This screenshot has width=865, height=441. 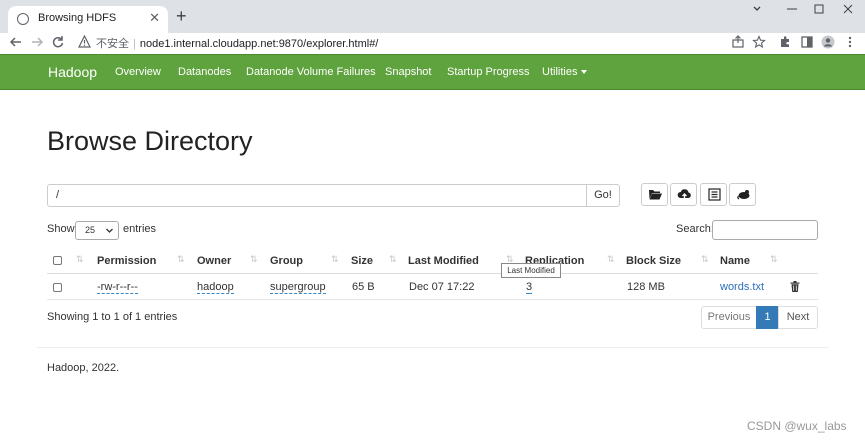 I want to click on pagination-info: Showing 1 to 1 of 1 entries, so click(x=112, y=317).